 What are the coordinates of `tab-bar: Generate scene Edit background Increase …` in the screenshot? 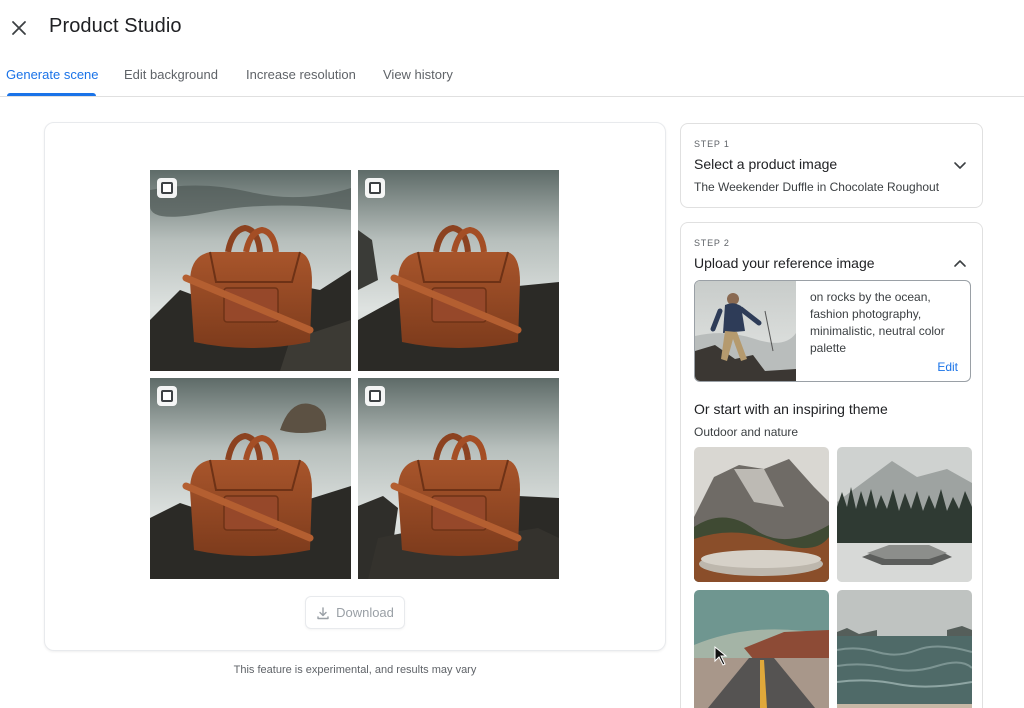 It's located at (512, 77).